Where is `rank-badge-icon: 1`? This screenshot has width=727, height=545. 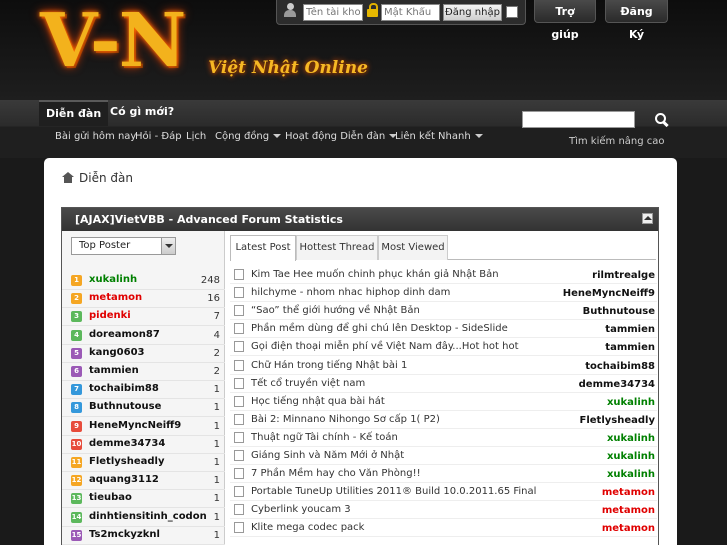
rank-badge-icon: 1 is located at coordinates (76, 280).